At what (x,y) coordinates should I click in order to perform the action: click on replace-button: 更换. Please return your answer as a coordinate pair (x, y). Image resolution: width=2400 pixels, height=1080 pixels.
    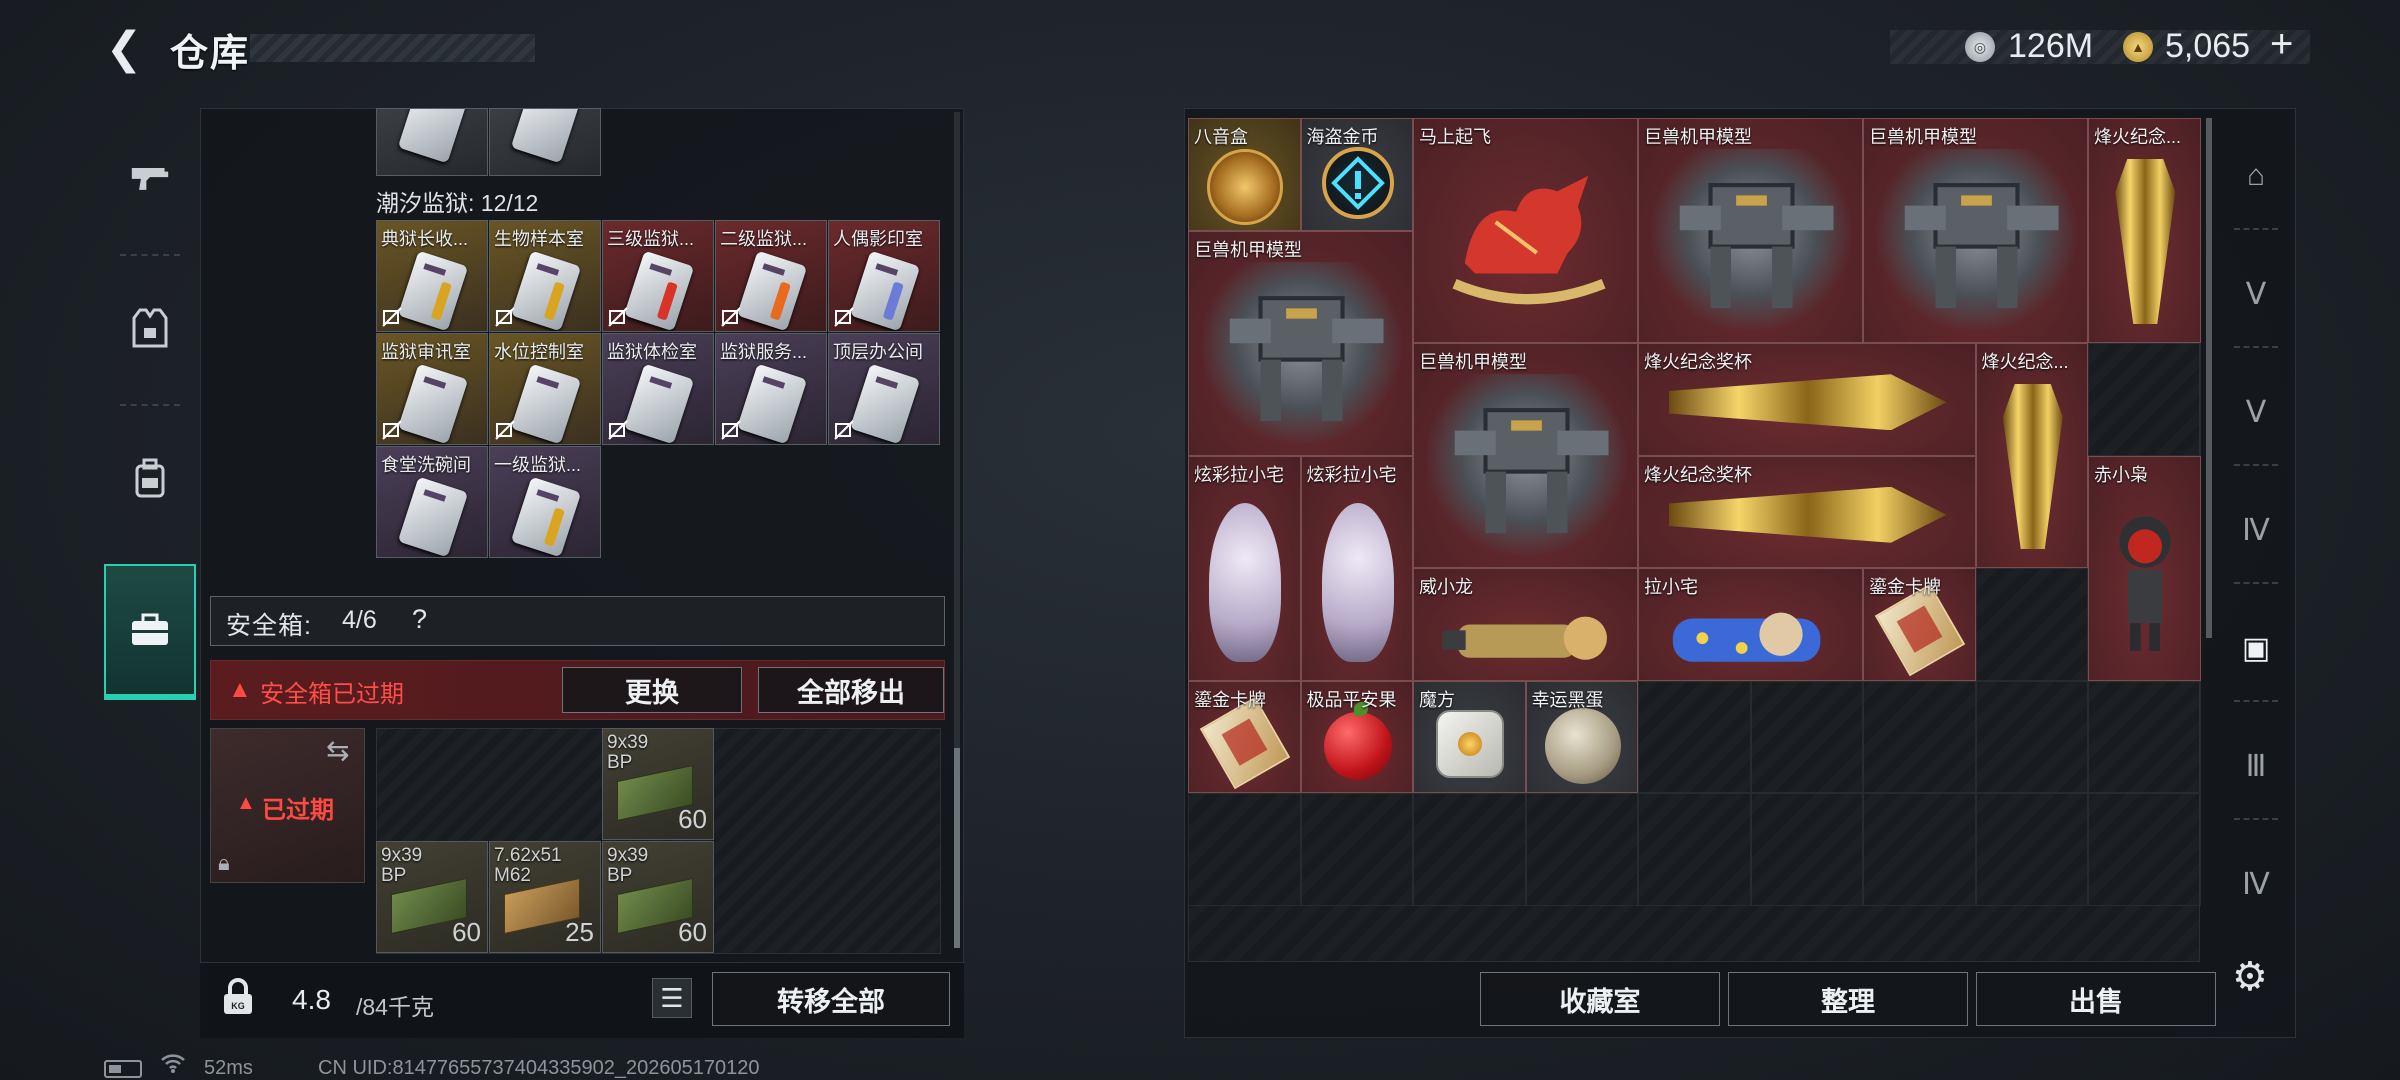
    Looking at the image, I should click on (652, 690).